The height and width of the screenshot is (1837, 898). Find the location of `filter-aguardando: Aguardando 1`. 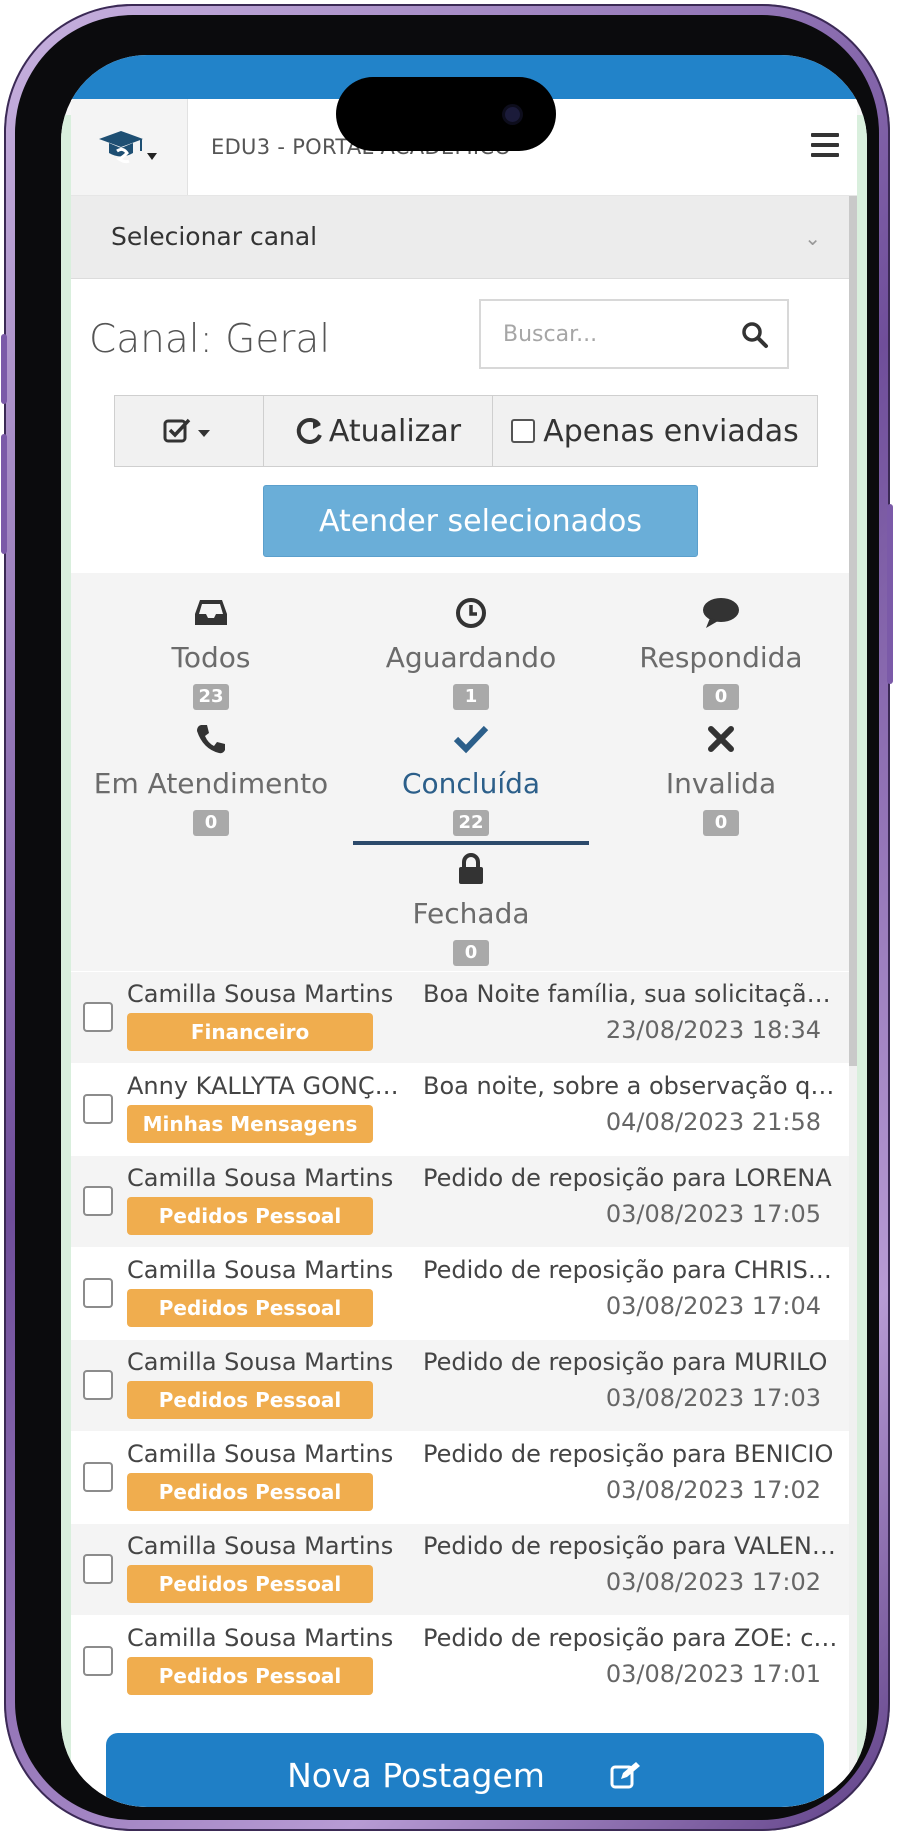

filter-aguardando: Aguardando 1 is located at coordinates (471, 651).